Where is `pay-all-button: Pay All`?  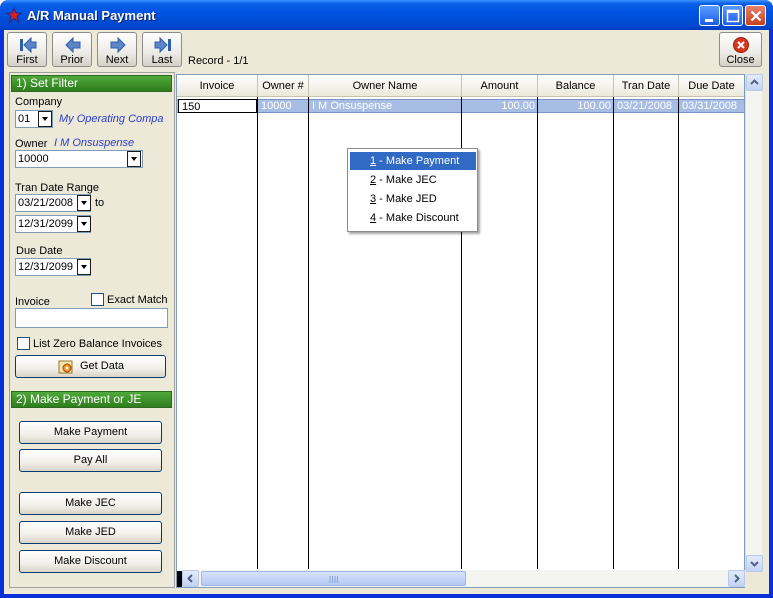
pay-all-button: Pay All is located at coordinates (90, 460).